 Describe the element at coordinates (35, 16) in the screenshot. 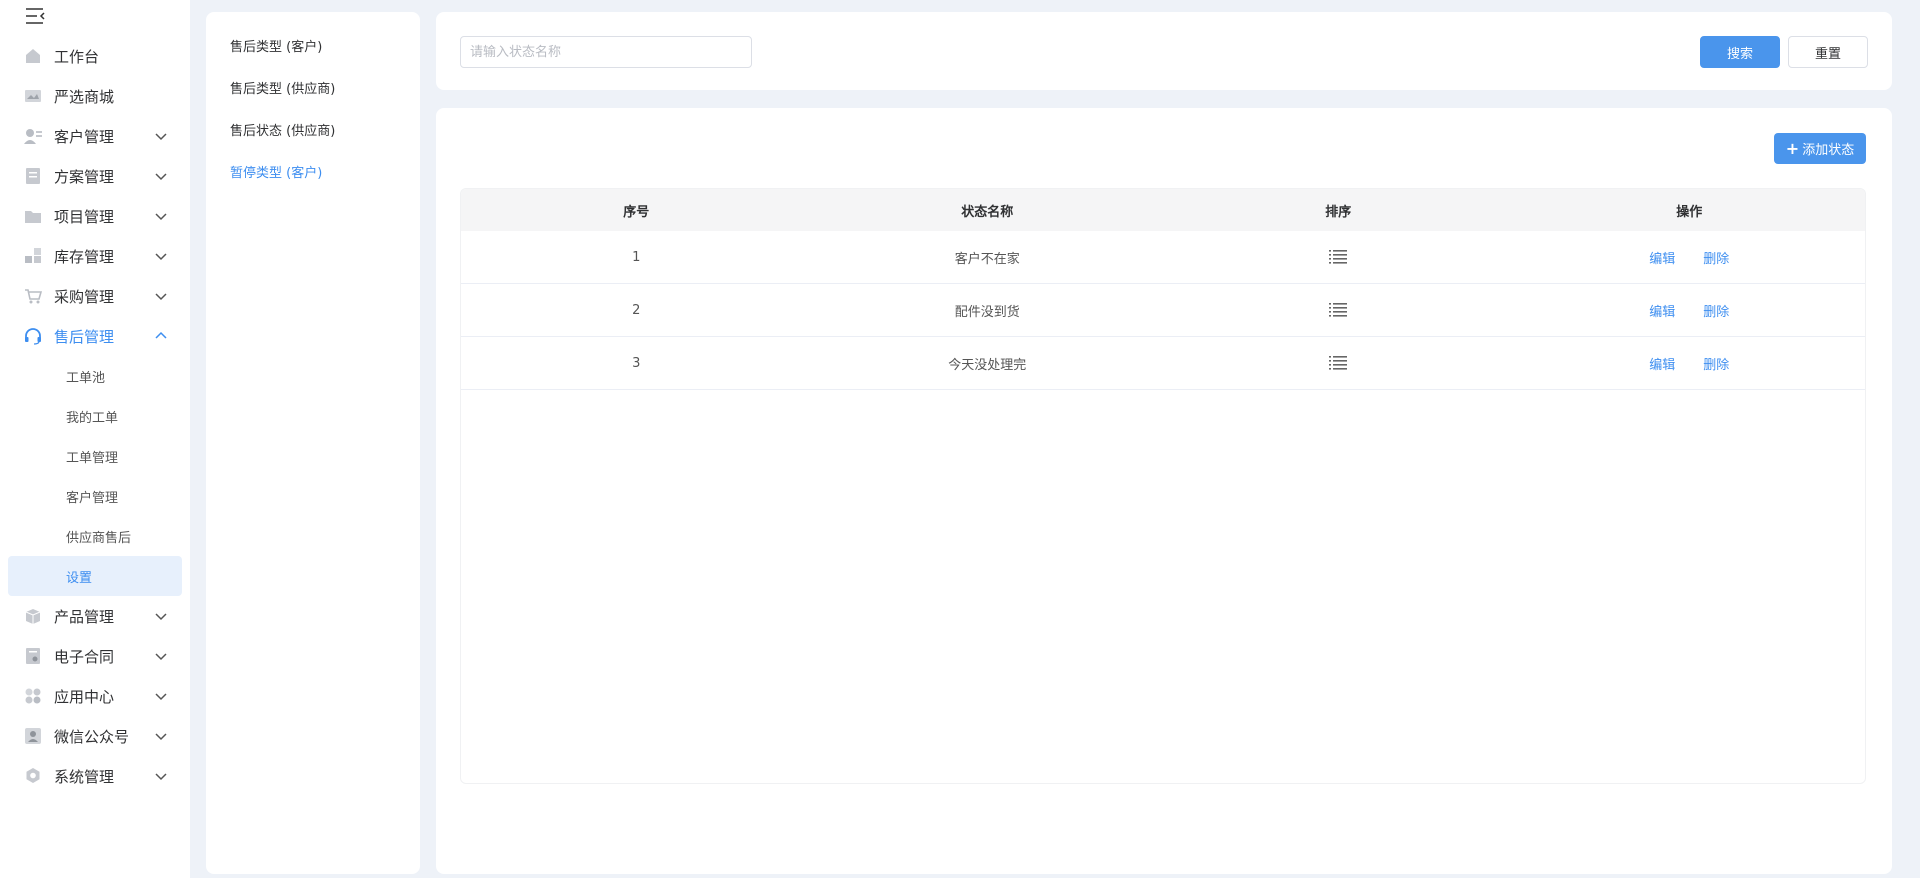

I see `menu-collapse-icon` at that location.